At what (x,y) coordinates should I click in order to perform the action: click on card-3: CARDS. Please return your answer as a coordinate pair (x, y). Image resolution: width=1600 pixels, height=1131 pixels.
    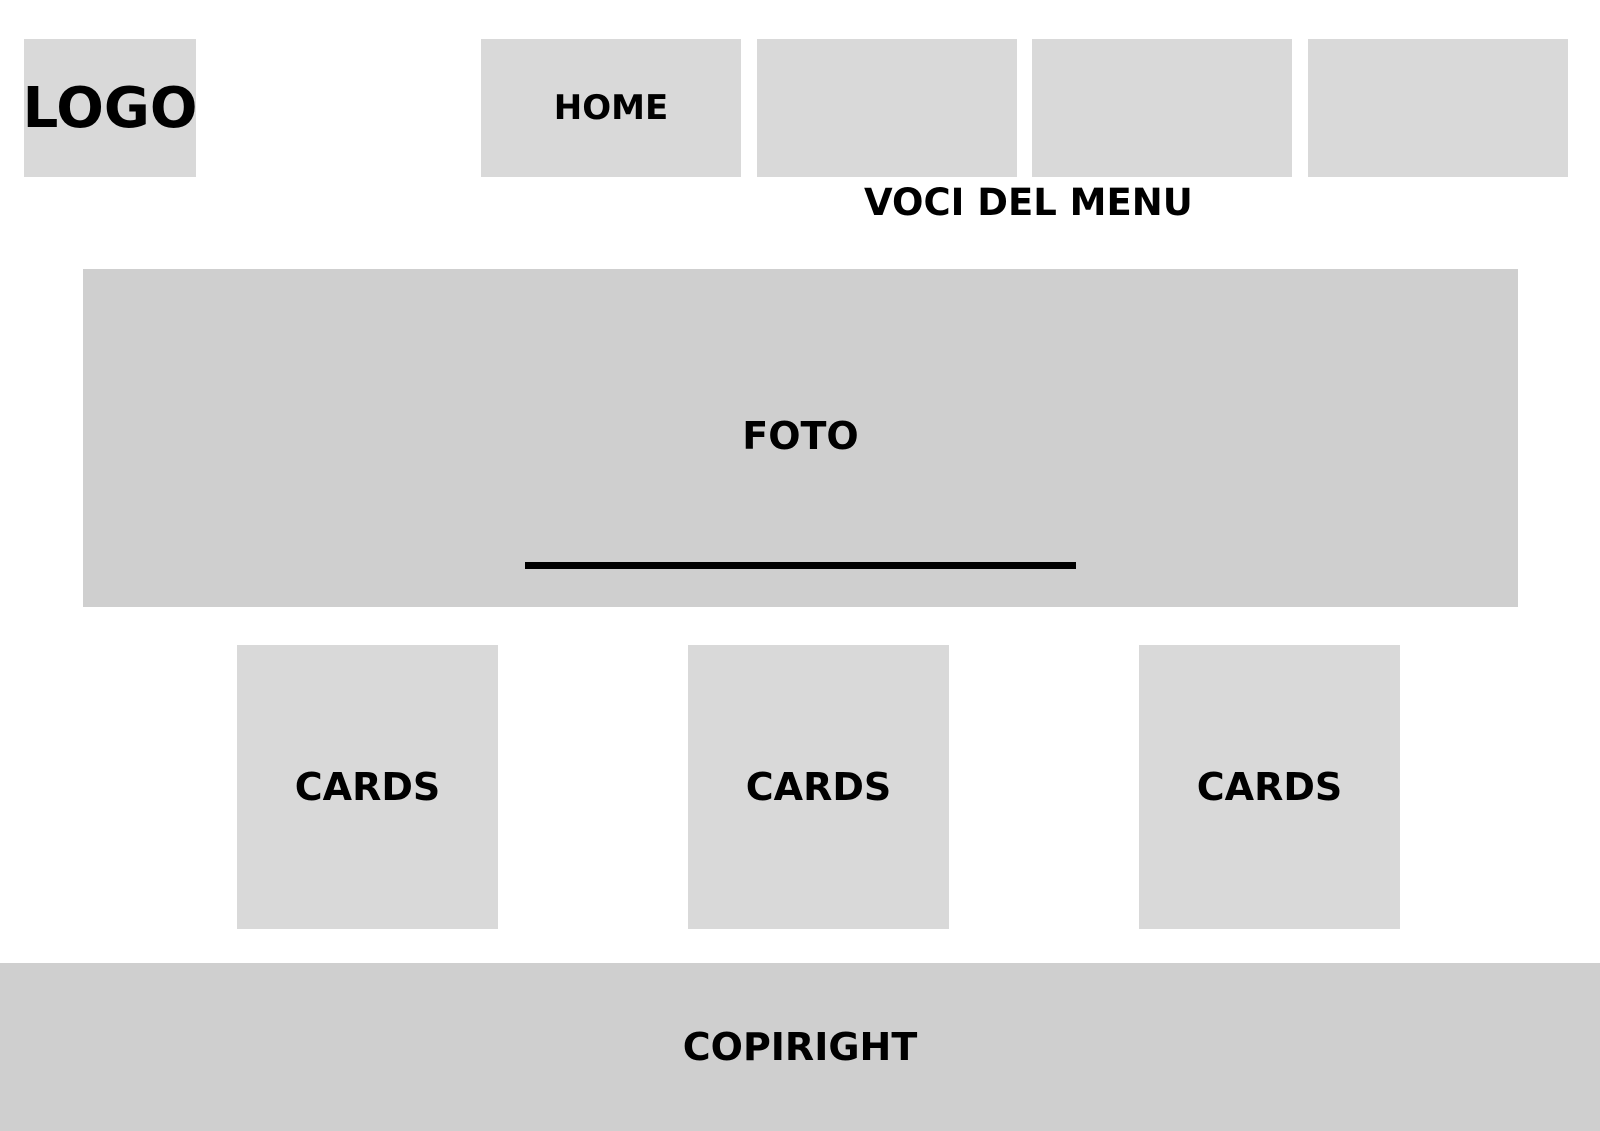
    Looking at the image, I should click on (1269, 787).